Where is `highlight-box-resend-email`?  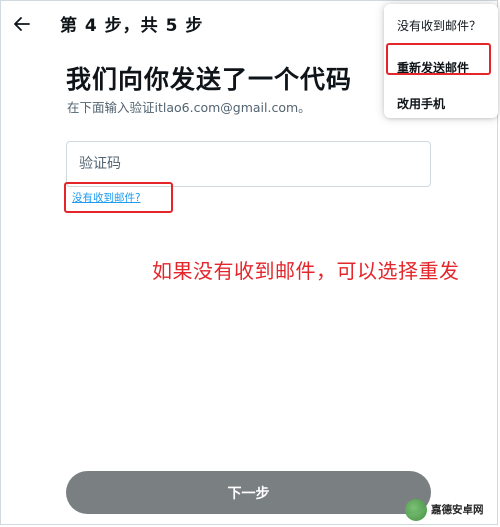
highlight-box-resend-email is located at coordinates (438, 59).